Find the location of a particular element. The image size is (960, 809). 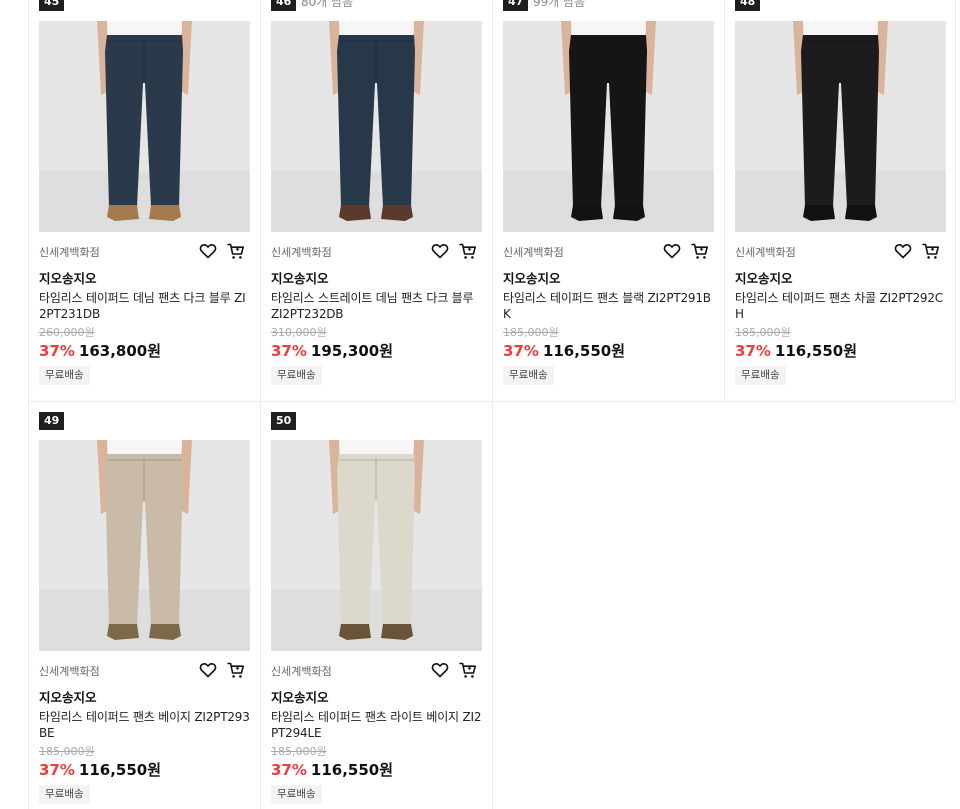

sale-price: 163,800원 is located at coordinates (120, 351).